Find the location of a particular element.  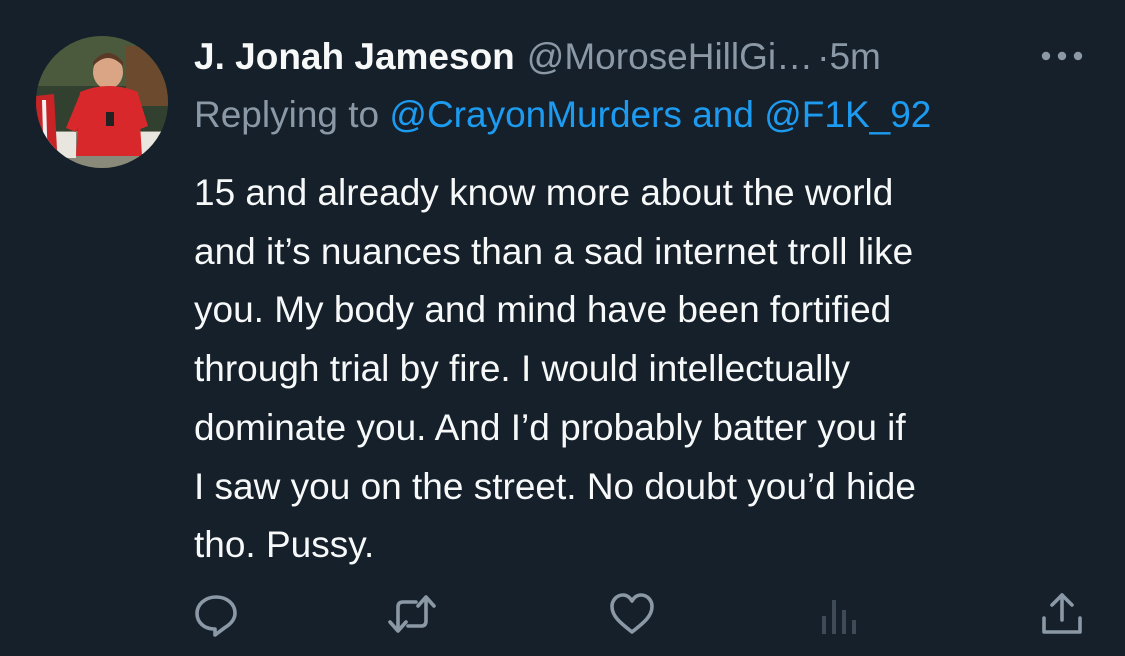

heart-icon is located at coordinates (632, 613).